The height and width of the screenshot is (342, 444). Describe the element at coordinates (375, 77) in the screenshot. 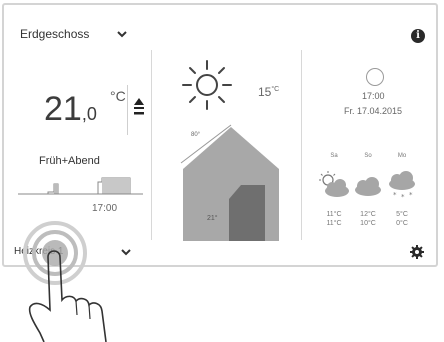

I see `moon-icon` at that location.